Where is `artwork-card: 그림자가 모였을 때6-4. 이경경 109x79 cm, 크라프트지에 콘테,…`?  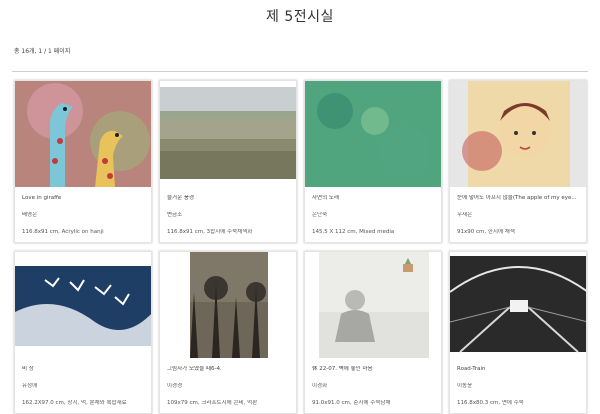 artwork-card: 그림자가 모였을 때6-4. 이경경 109x79 cm, 크라프트지에 콘테,… is located at coordinates (228, 332).